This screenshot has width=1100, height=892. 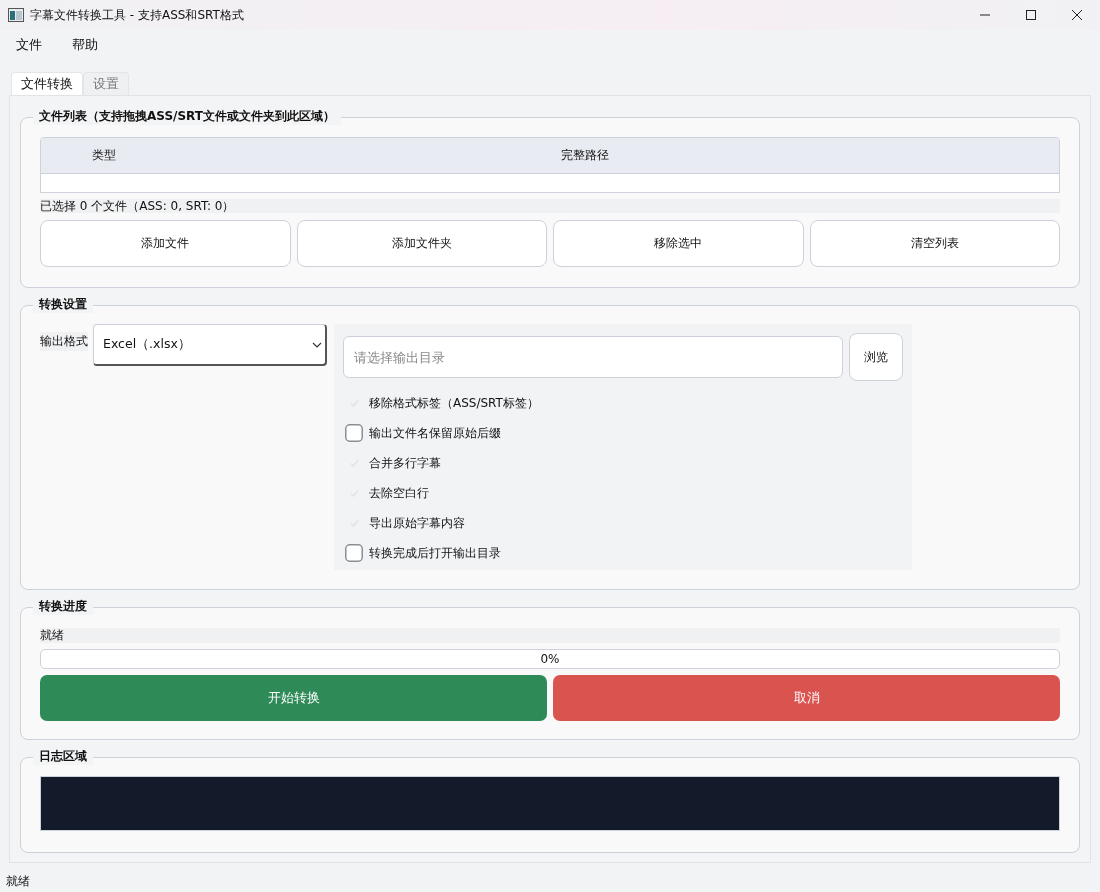 I want to click on menu-item: 帮助, so click(x=85, y=45).